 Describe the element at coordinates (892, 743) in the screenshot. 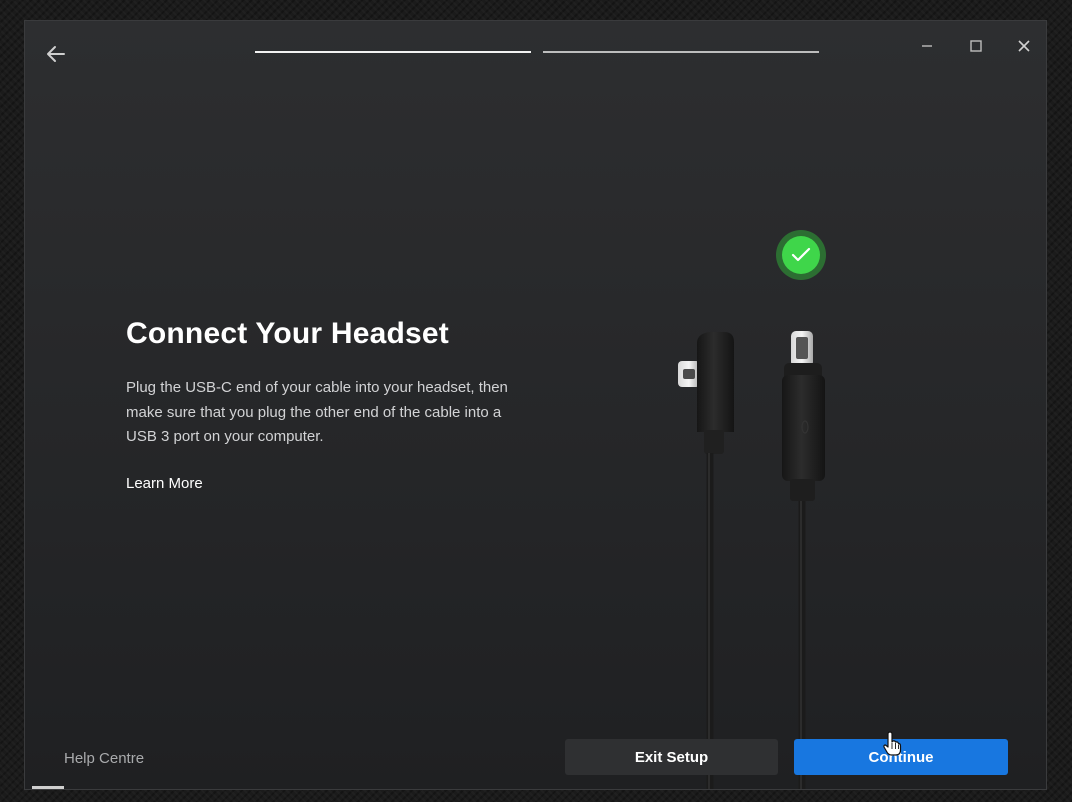

I see `hand-cursor-icon` at that location.